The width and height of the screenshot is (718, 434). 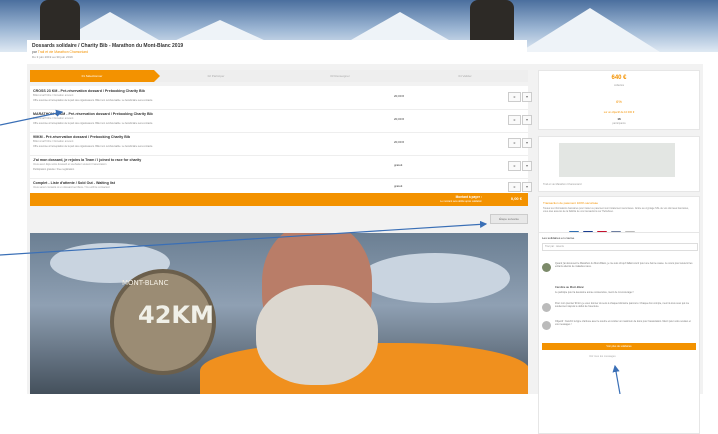 What do you see at coordinates (95, 76) in the screenshot?
I see `tab-select: 01 Sélectionner` at bounding box center [95, 76].